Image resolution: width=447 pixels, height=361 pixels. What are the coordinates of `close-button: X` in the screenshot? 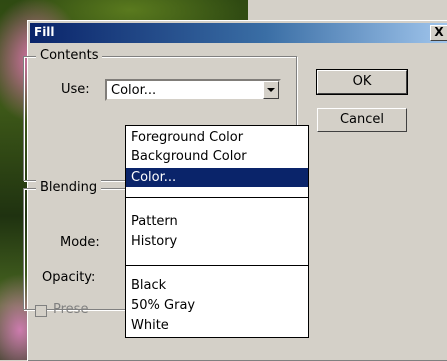 It's located at (438, 33).